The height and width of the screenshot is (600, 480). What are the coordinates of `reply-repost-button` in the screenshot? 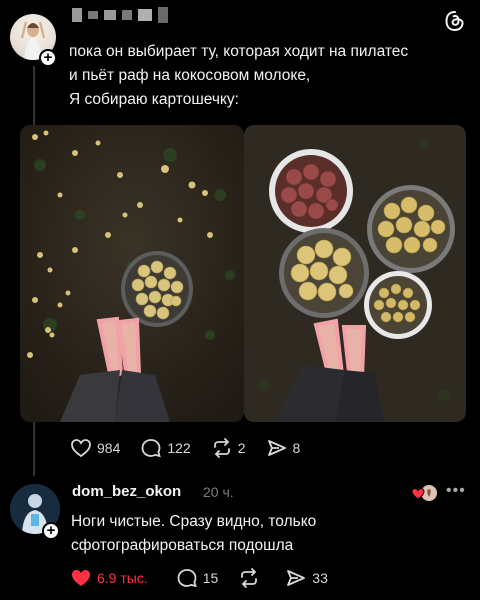 It's located at (251, 578).